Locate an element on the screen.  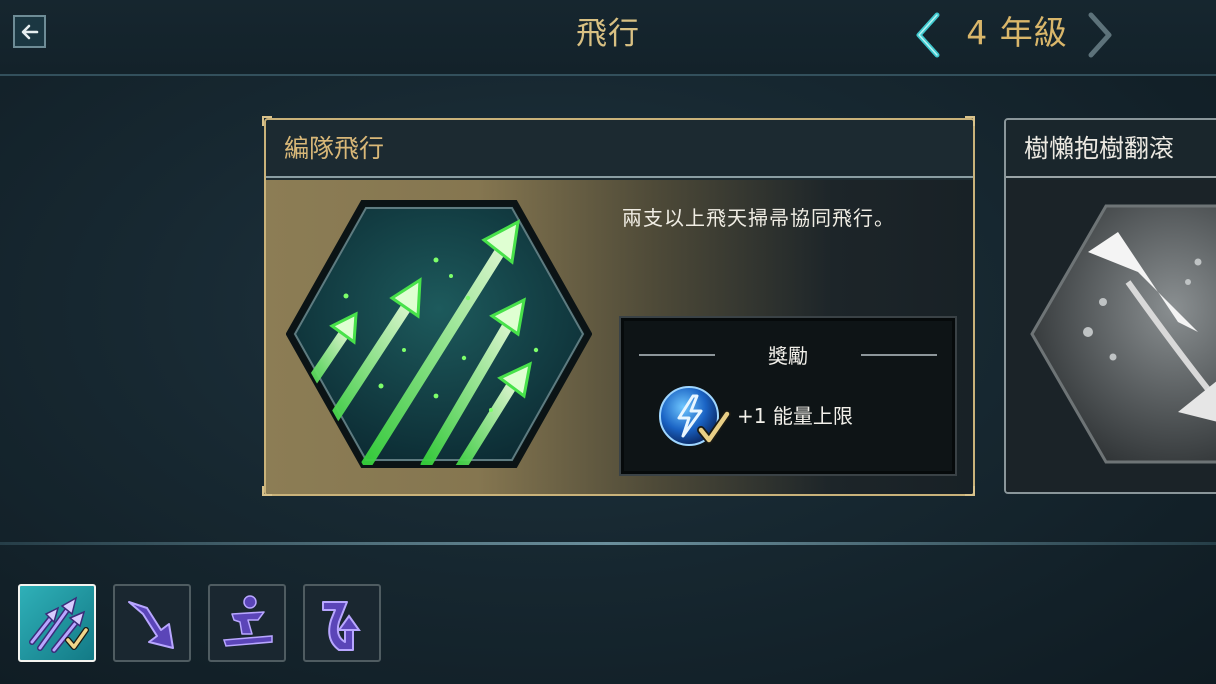
chevron-left-icon is located at coordinates (928, 35).